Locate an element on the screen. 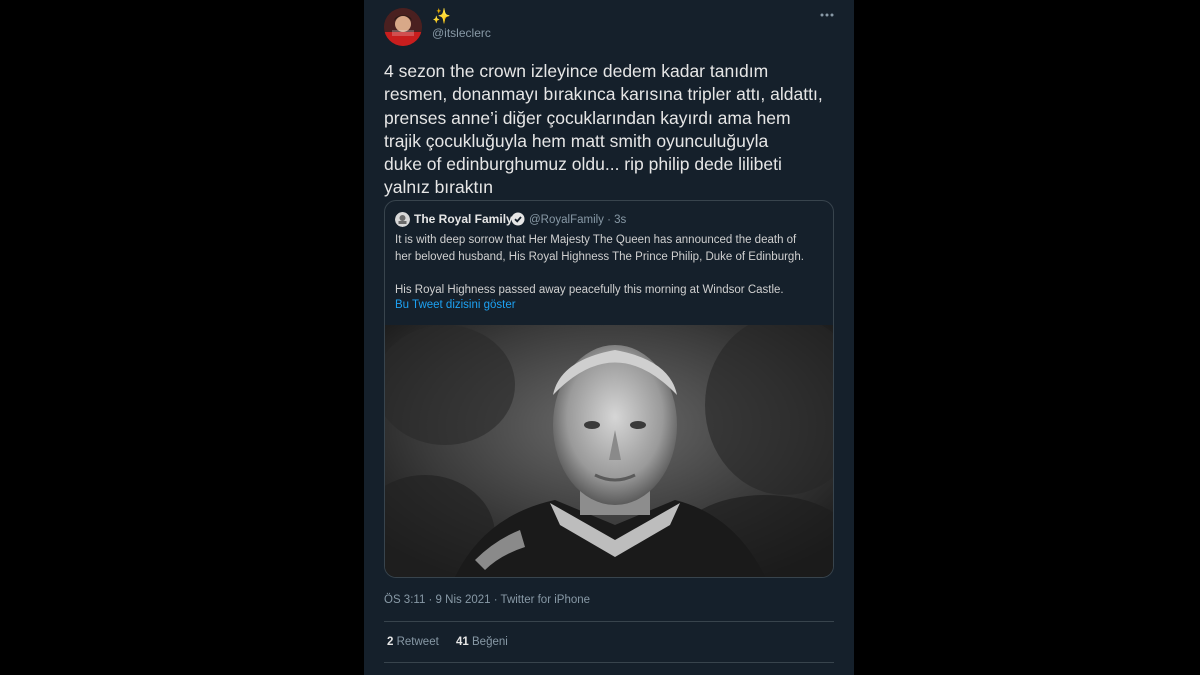 The width and height of the screenshot is (1200, 675). author-handle: @itsleclerc is located at coordinates (461, 33).